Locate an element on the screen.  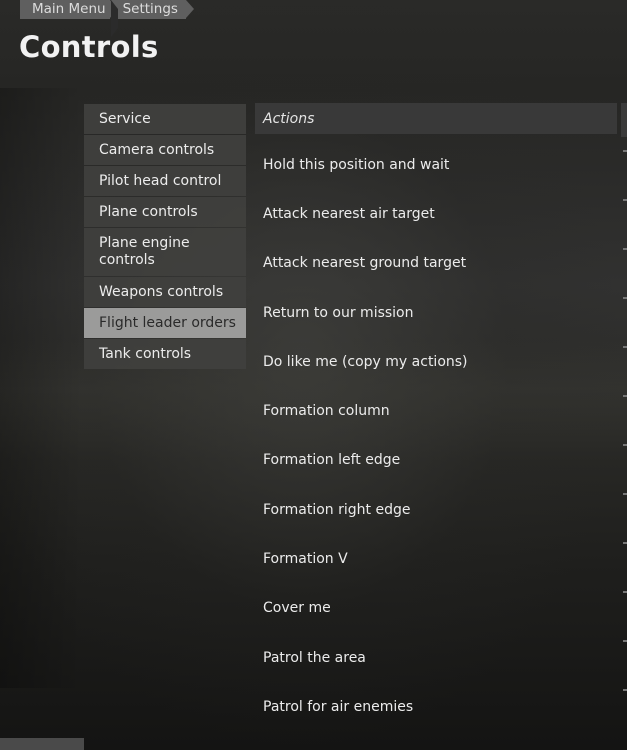
action-cover-me: Cover me is located at coordinates (436, 608).